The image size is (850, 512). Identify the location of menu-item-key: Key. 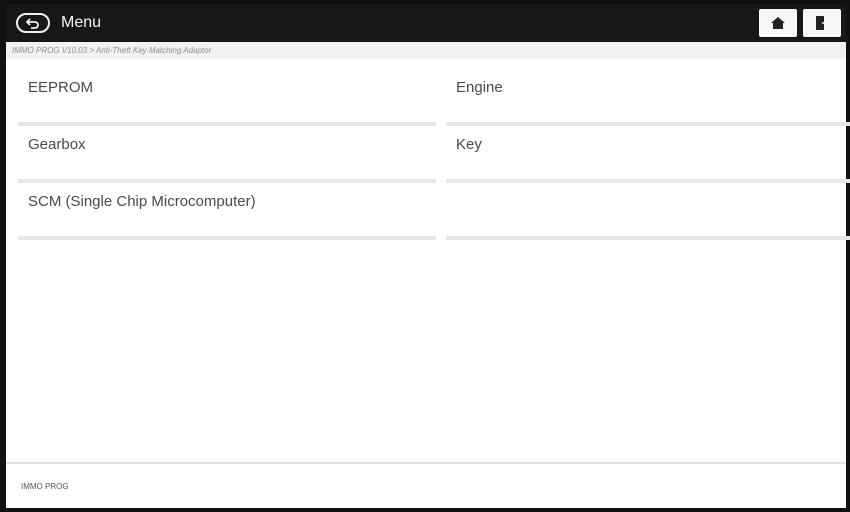
(648, 159).